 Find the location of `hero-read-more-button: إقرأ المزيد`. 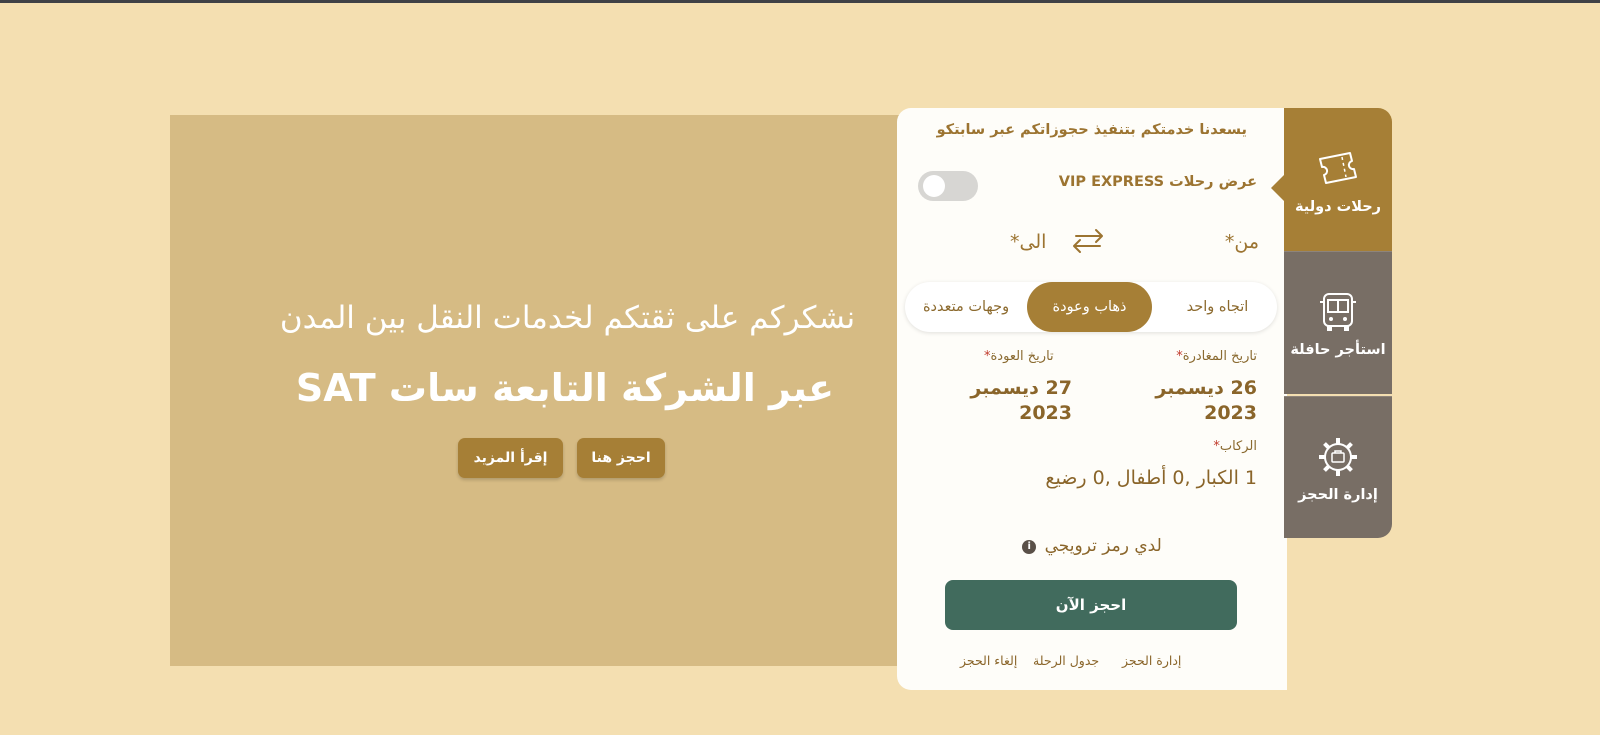

hero-read-more-button: إقرأ المزيد is located at coordinates (510, 458).